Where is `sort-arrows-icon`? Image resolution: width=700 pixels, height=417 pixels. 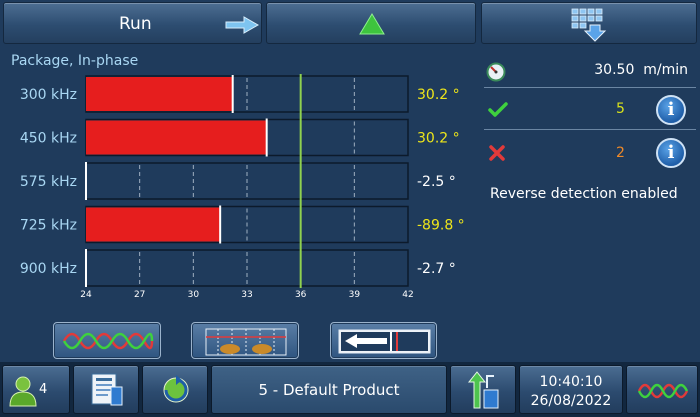
sort-arrows-icon is located at coordinates (483, 390).